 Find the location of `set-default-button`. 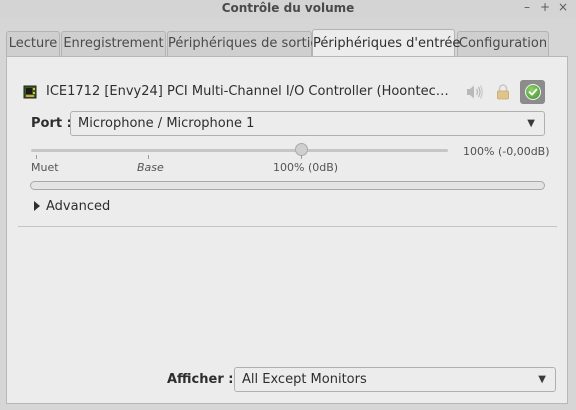

set-default-button is located at coordinates (532, 92).